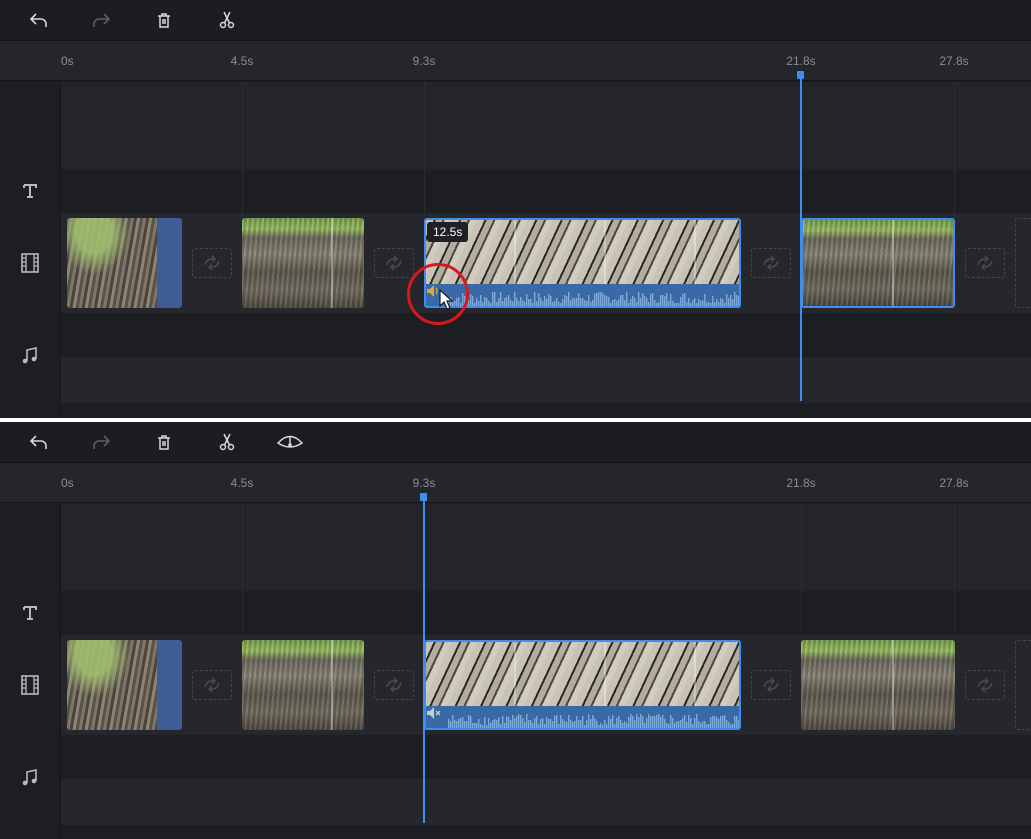  I want to click on speaker-muted-icon, so click(434, 713).